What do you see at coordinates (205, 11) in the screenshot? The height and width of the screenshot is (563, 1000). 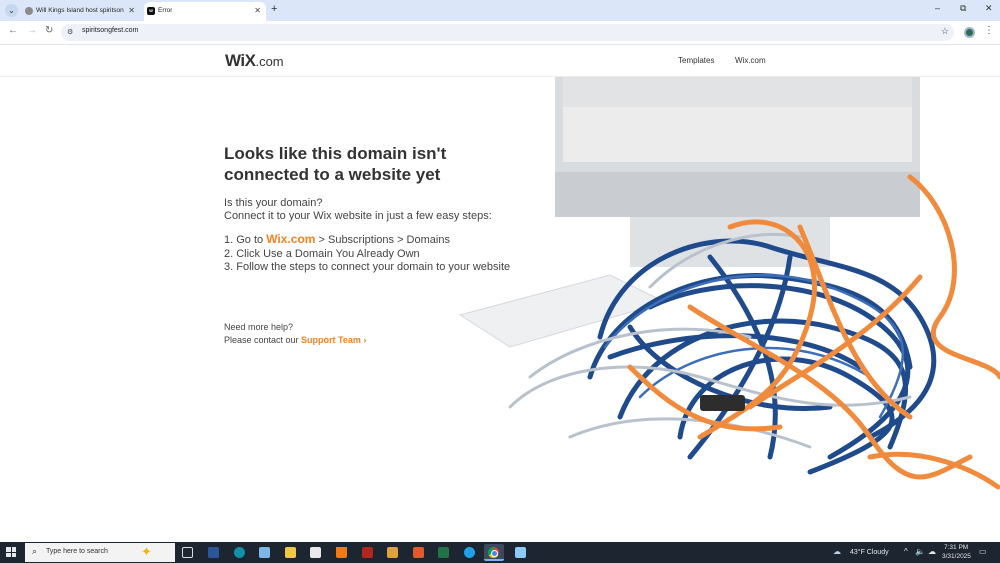 I see `browser-tab-active: W Error ✕` at bounding box center [205, 11].